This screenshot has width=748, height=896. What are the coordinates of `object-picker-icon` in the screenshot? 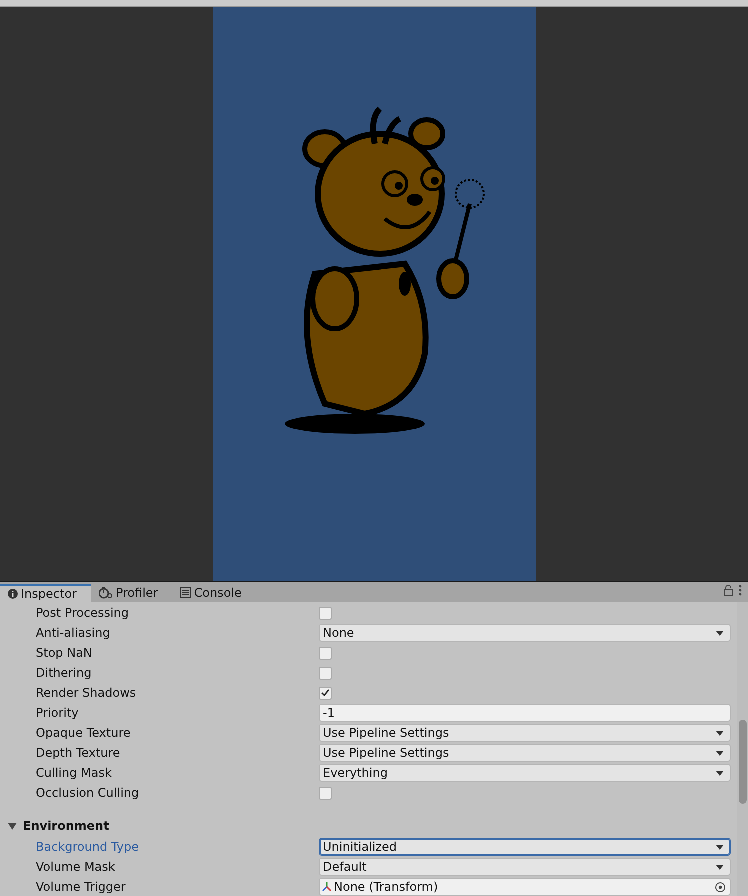 It's located at (720, 887).